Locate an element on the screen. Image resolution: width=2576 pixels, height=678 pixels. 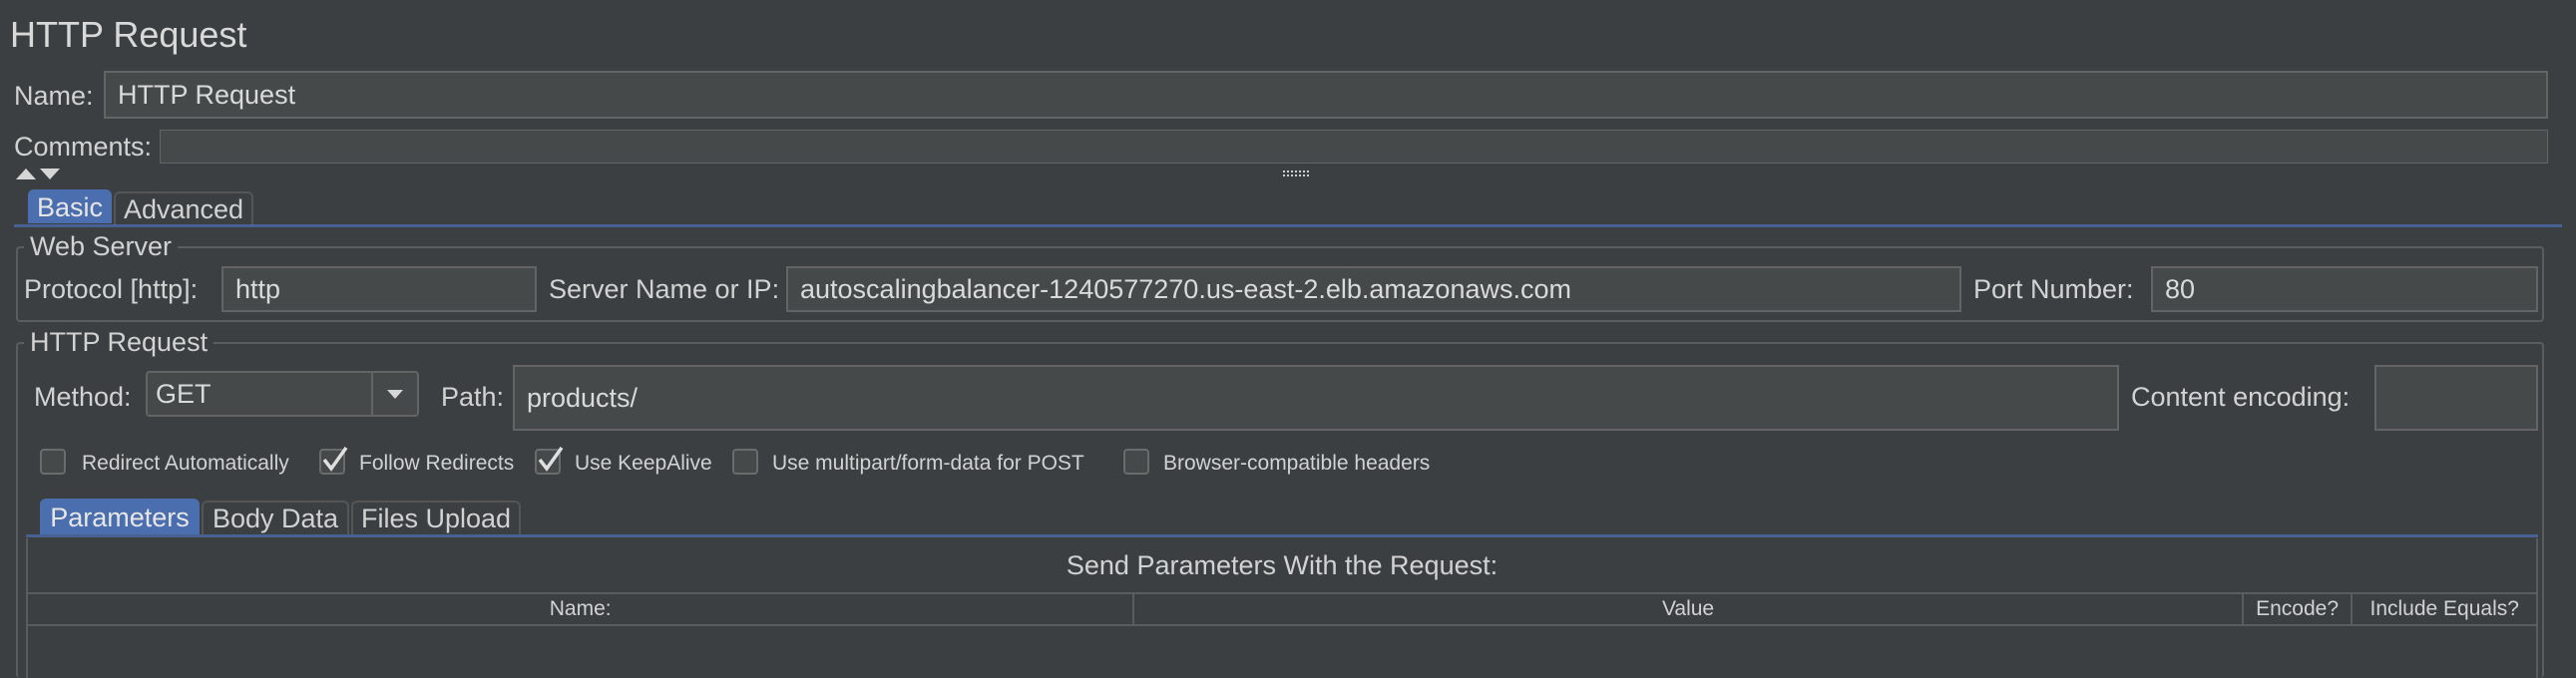
port-number-input: 80 is located at coordinates (2344, 289).